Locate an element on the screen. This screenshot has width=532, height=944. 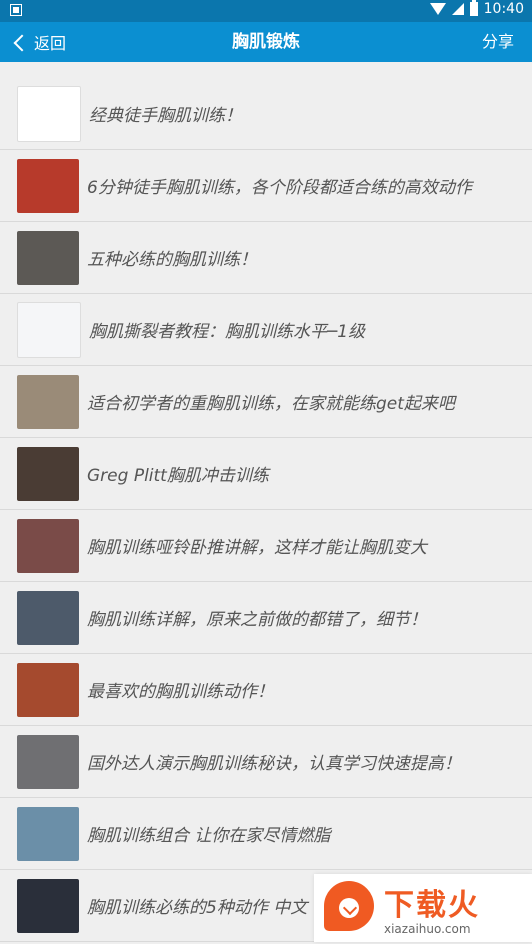
list-item: 6分钟徒手胸肌训练，各个阶段都适合练的高效动作 is located at coordinates (266, 186).